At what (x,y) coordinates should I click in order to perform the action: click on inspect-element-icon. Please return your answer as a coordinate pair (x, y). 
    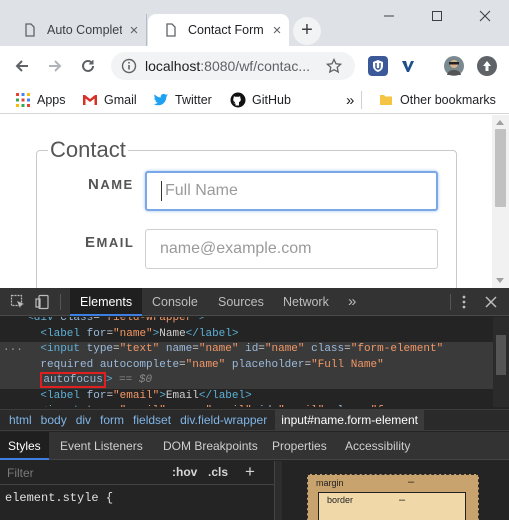
    Looking at the image, I should click on (18, 302).